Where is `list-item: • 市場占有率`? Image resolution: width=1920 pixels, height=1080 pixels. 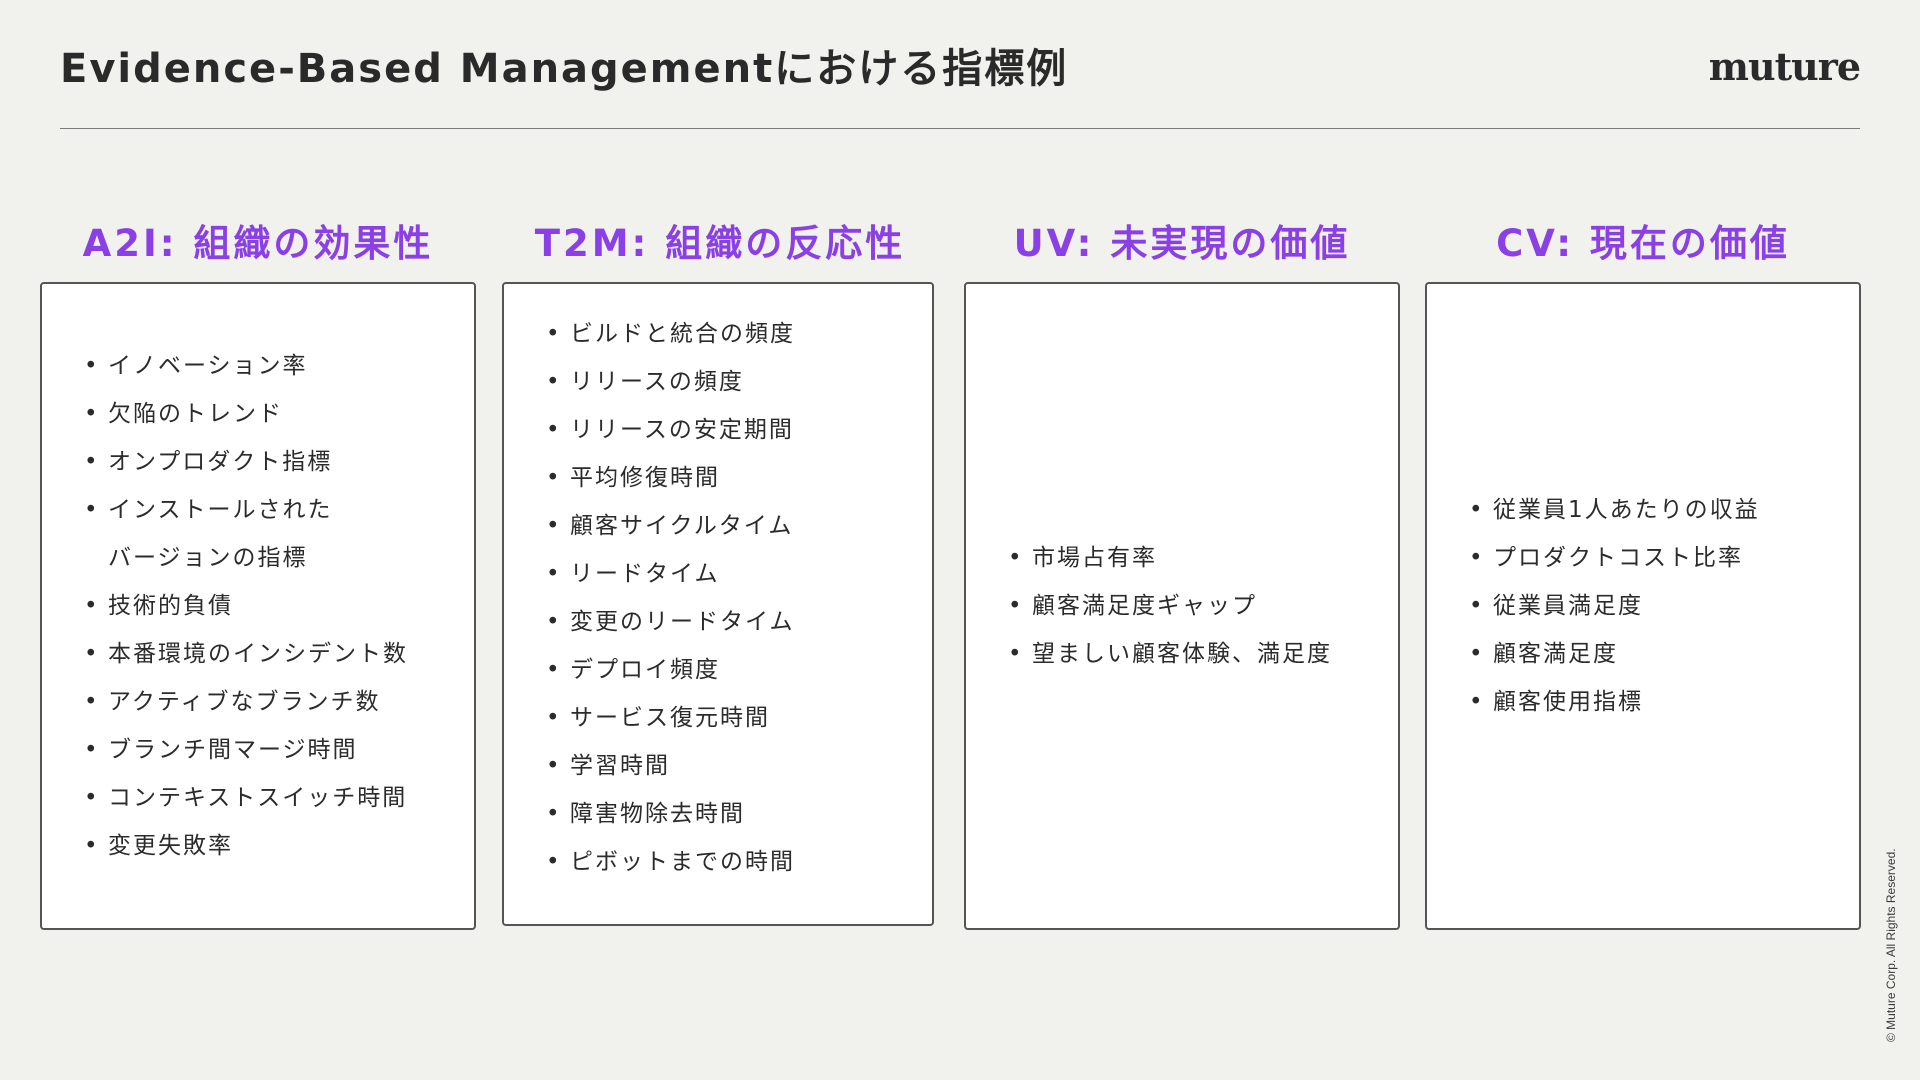 list-item: • 市場占有率 is located at coordinates (1202, 558).